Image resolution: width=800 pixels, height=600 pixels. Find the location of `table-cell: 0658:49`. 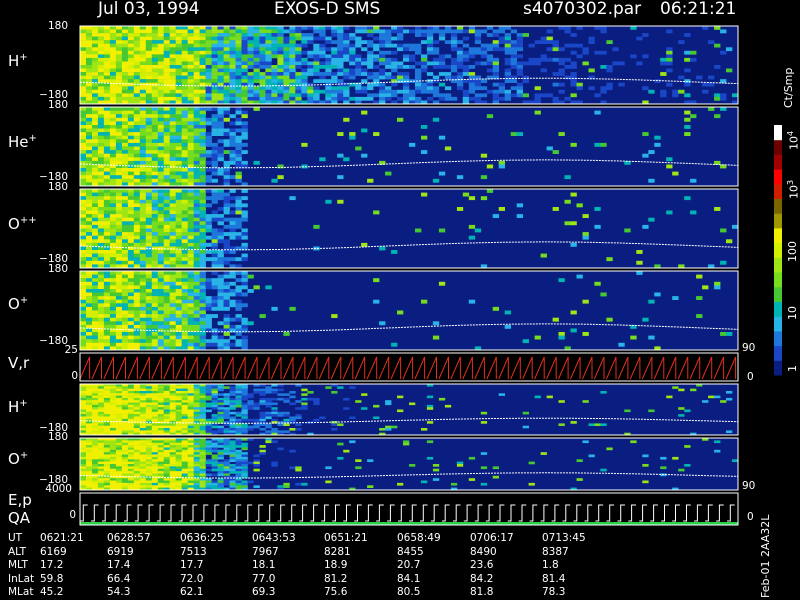

table-cell: 0658:49 is located at coordinates (419, 538).